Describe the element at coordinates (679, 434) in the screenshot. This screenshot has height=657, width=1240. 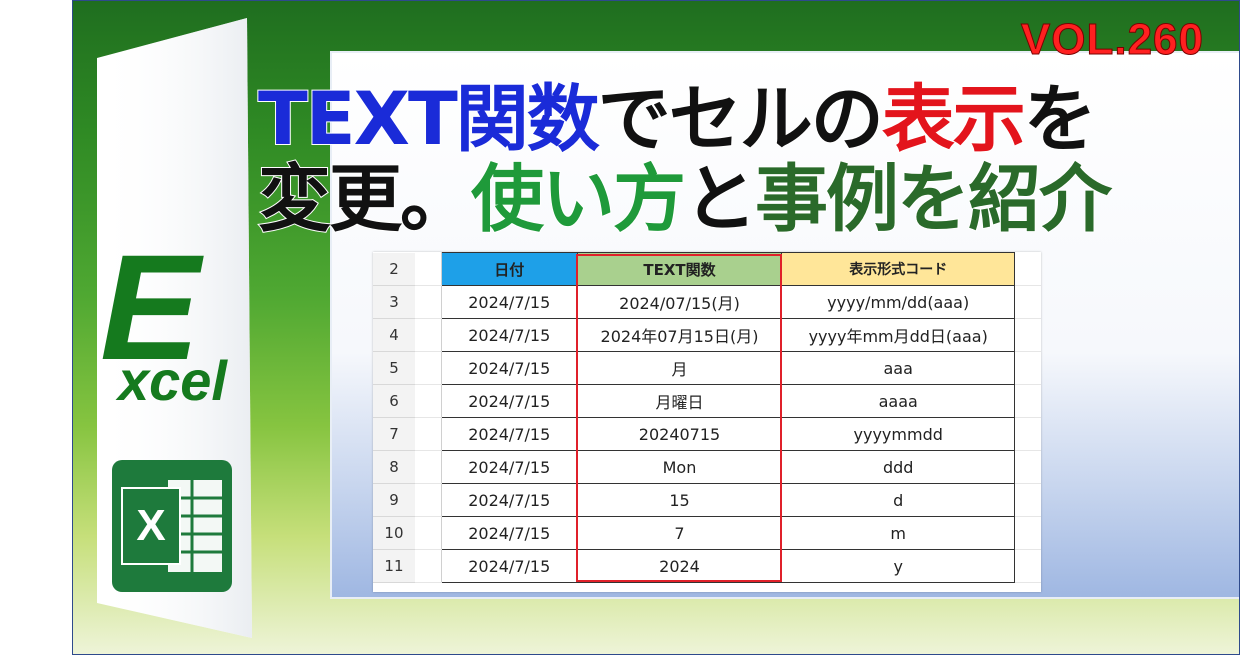
I see `text-function-cell: 20240715` at that location.